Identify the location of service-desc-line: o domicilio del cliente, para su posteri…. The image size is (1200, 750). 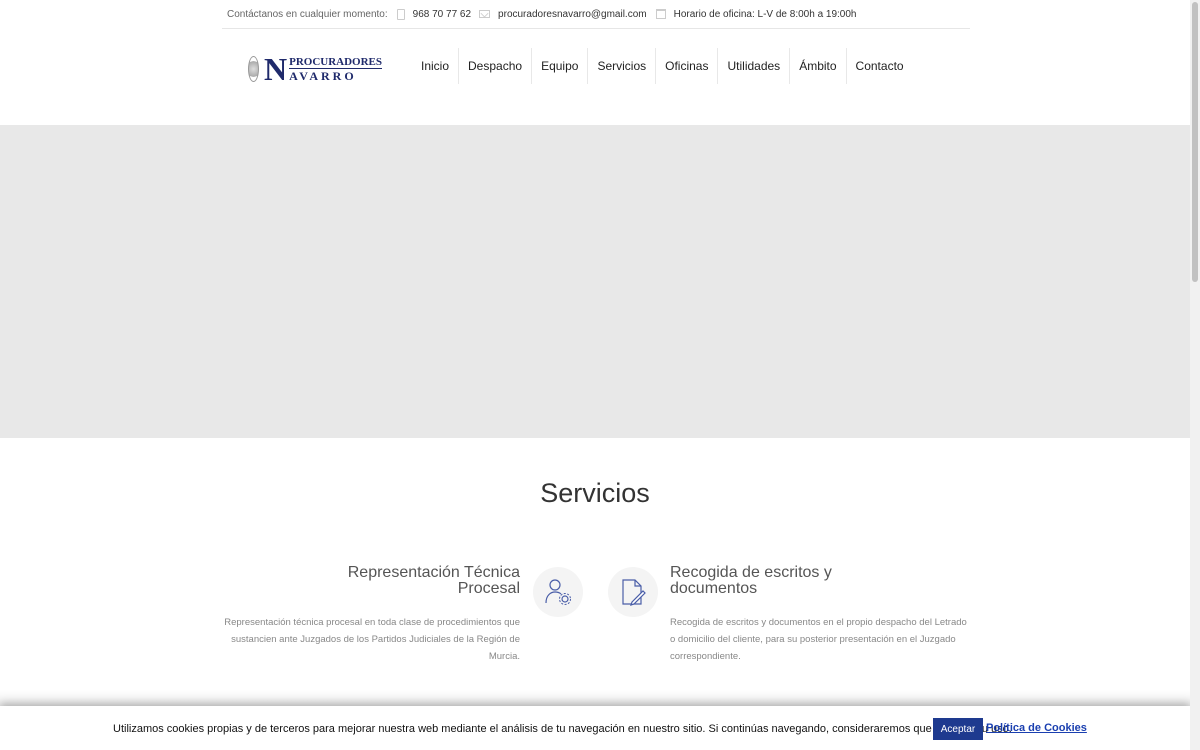
(813, 639).